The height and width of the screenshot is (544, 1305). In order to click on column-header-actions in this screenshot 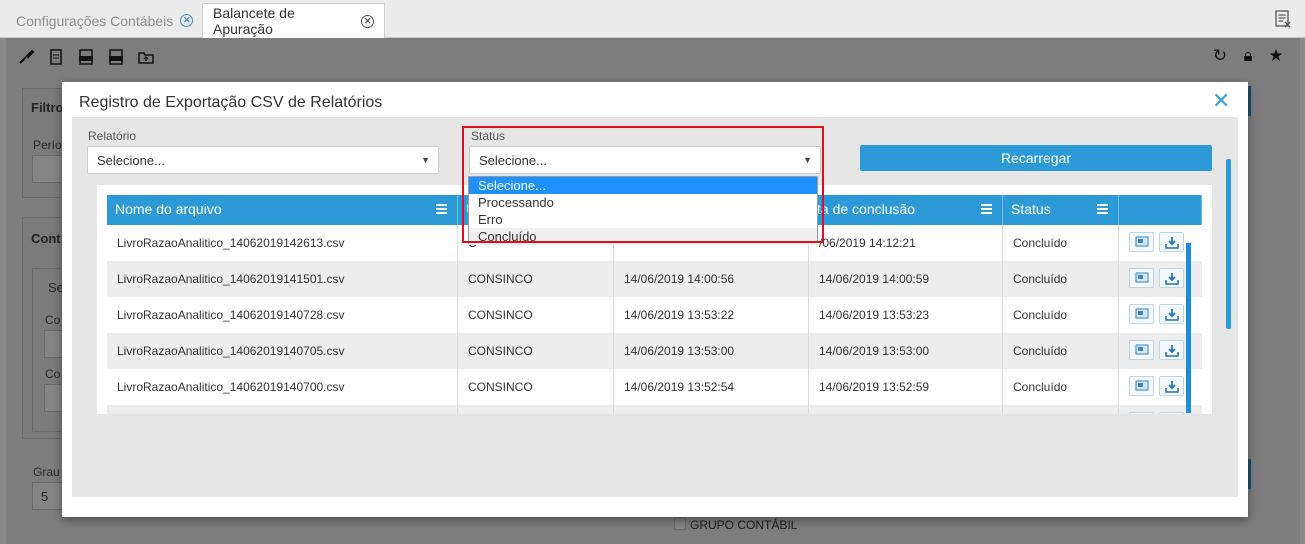, I will do `click(1160, 210)`.